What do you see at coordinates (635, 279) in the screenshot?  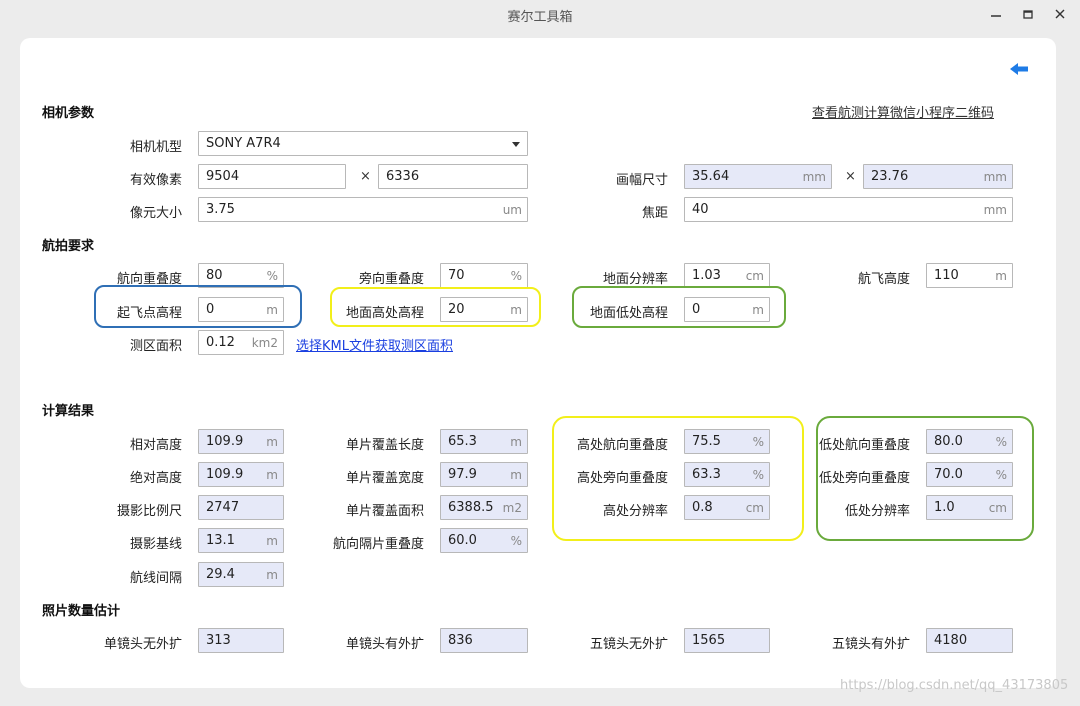 I see `gsd-label: 地面分辨率` at bounding box center [635, 279].